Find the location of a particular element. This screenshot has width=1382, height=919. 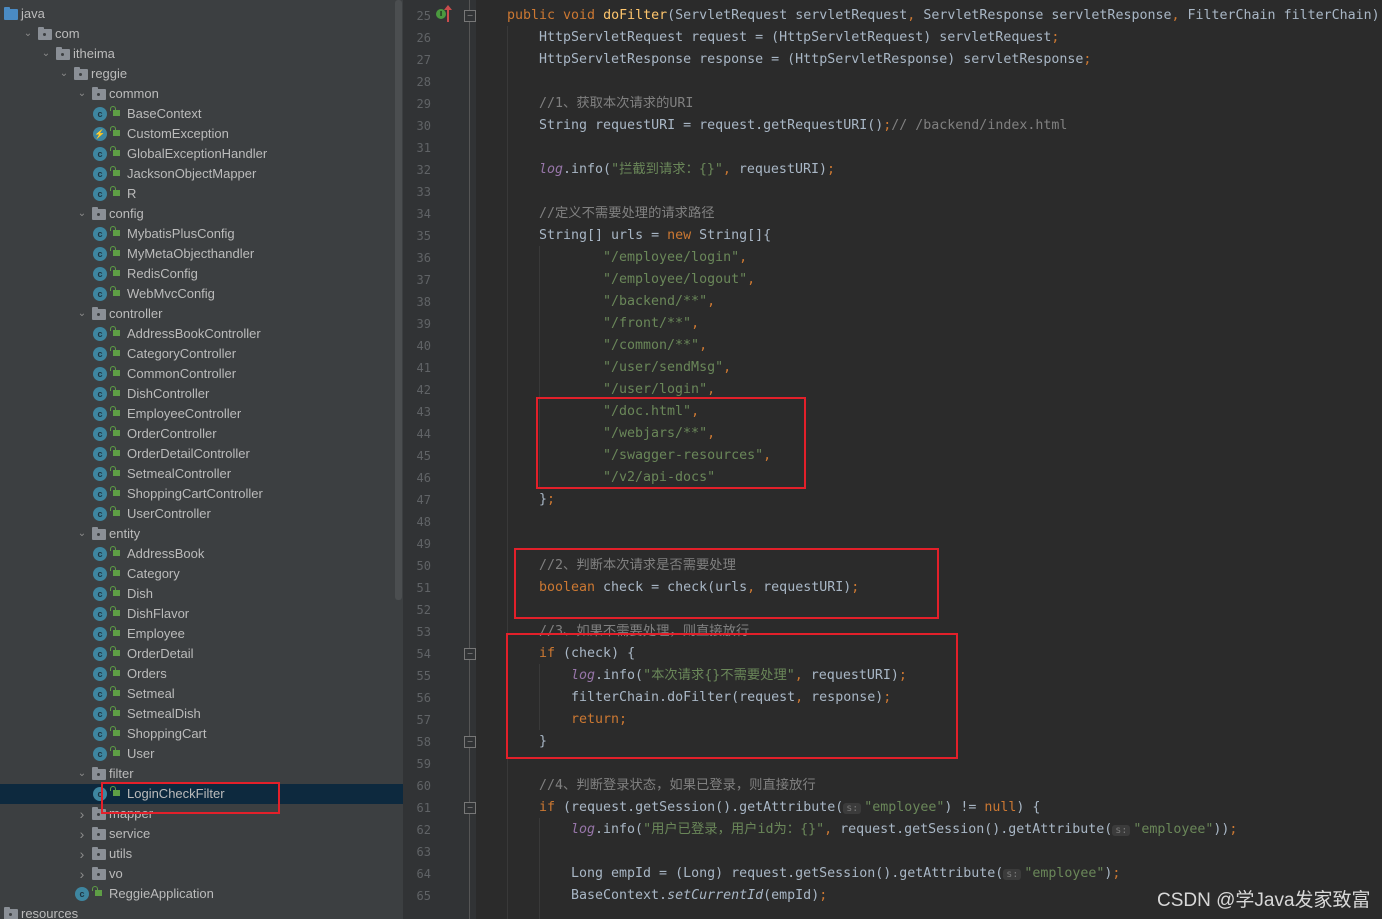

tree-item-mybatisplusconfig: c MybatisPlusConfig is located at coordinates (201, 234).